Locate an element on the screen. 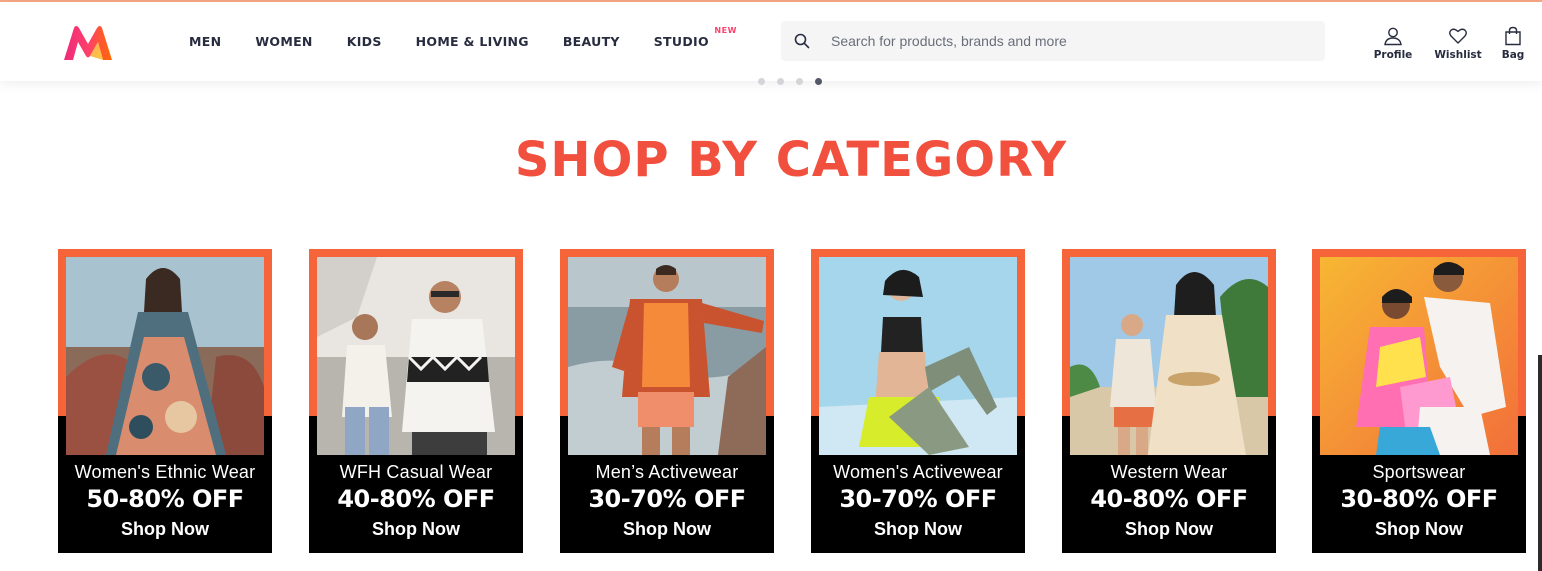 The width and height of the screenshot is (1542, 571). category-card-womens-activewear: Women's Activewear 30-70% OFF Shop Now is located at coordinates (918, 401).